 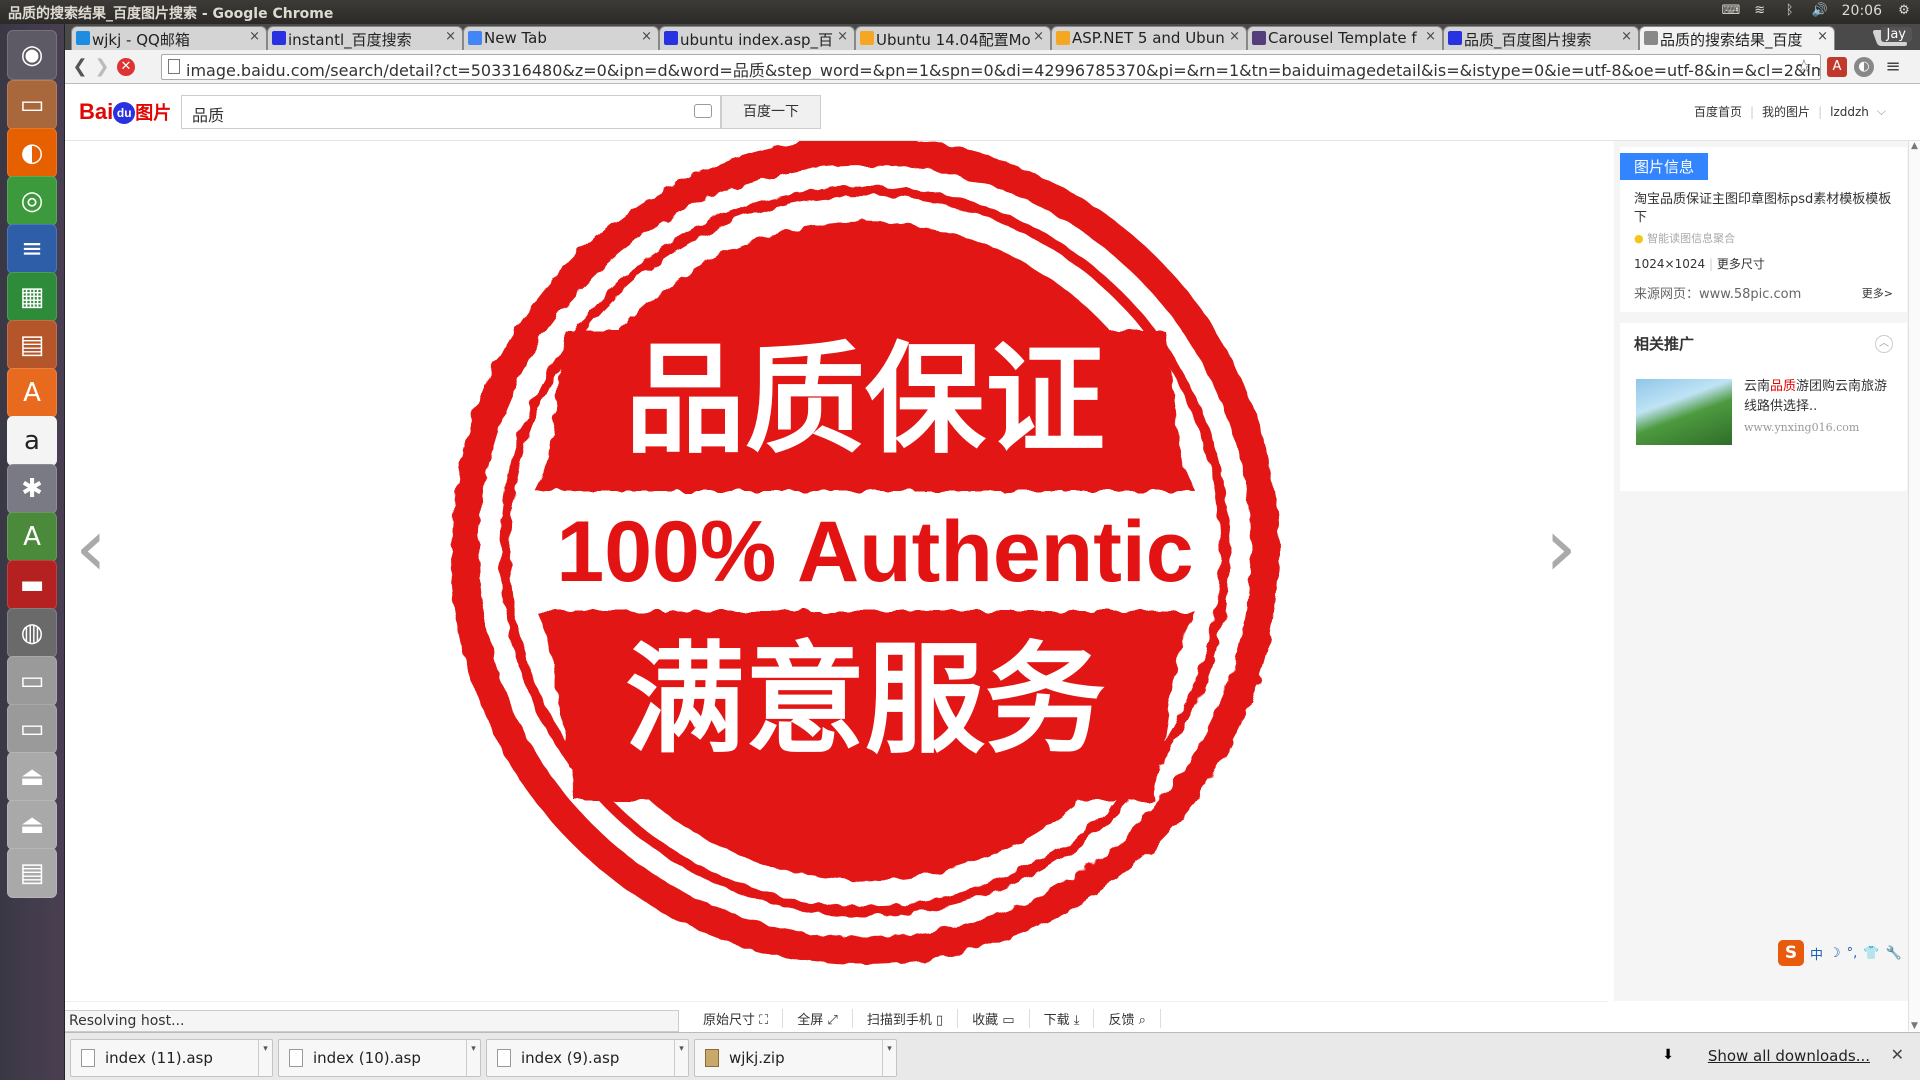 What do you see at coordinates (1852, 953) in the screenshot?
I see `punctuation-icon: °,` at bounding box center [1852, 953].